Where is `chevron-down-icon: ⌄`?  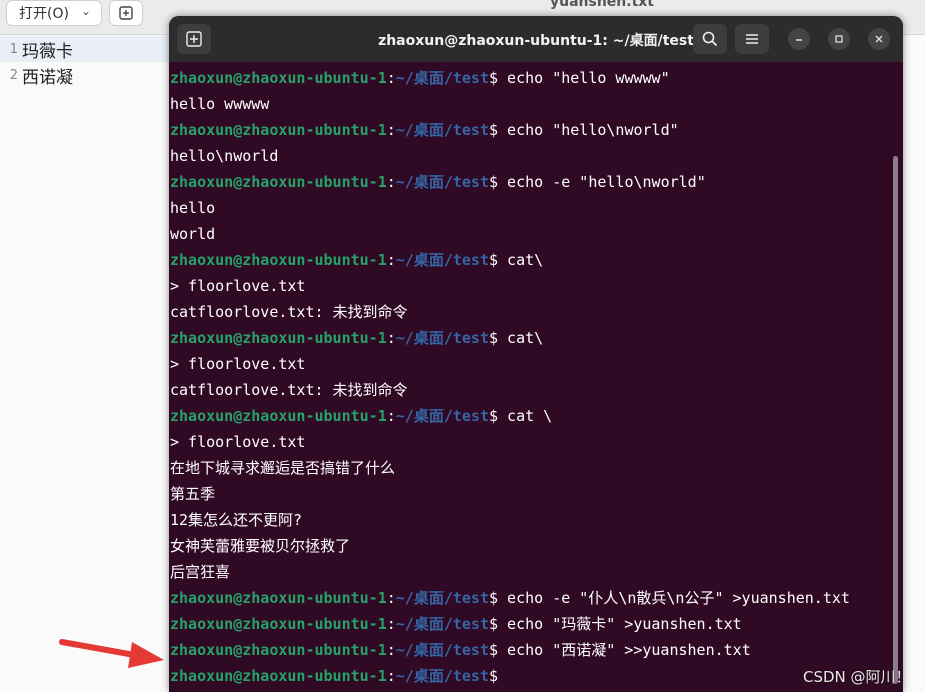 chevron-down-icon: ⌄ is located at coordinates (85, 11).